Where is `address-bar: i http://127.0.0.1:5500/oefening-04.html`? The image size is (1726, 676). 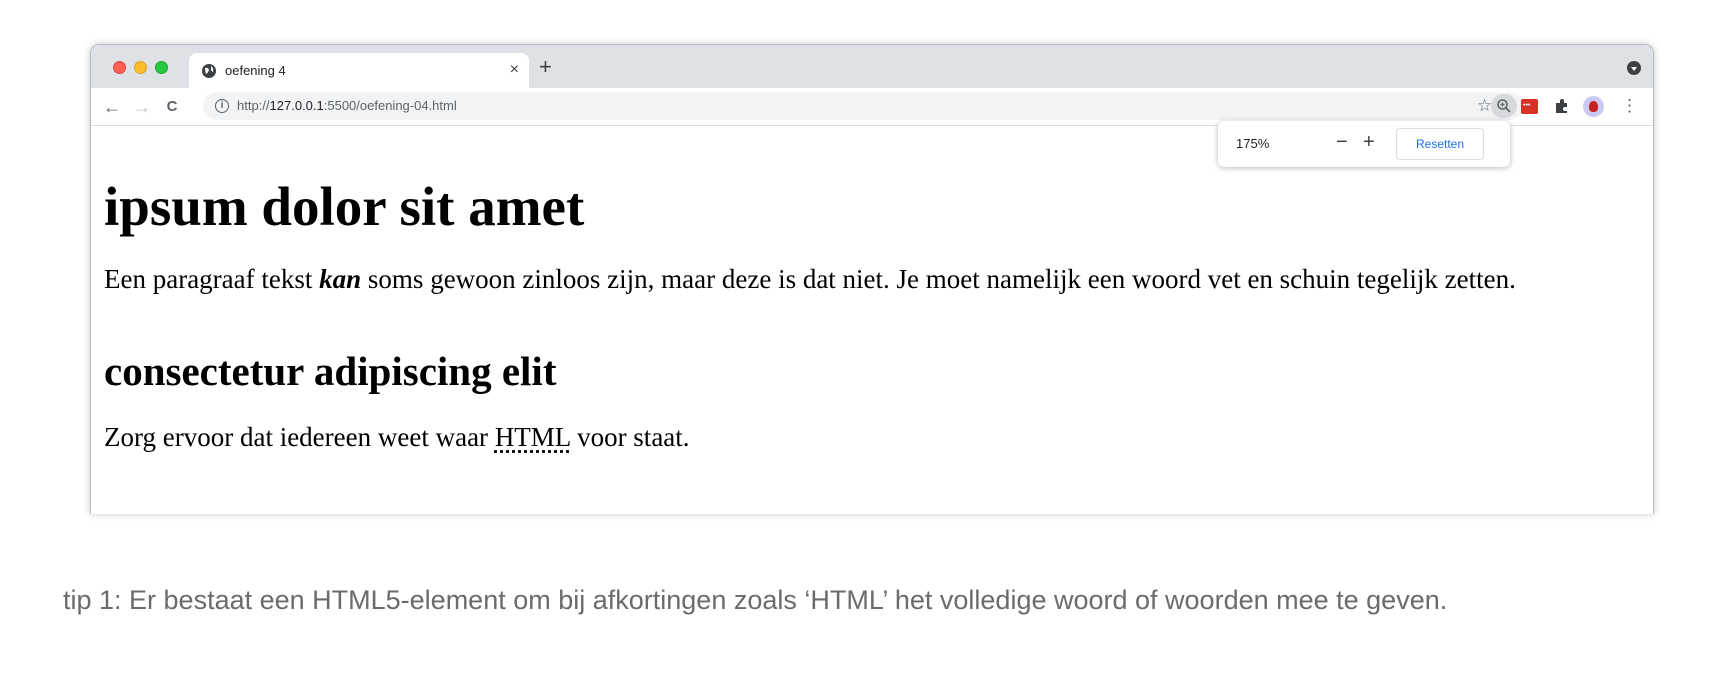
address-bar: i http://127.0.0.1:5500/oefening-04.html is located at coordinates (863, 106).